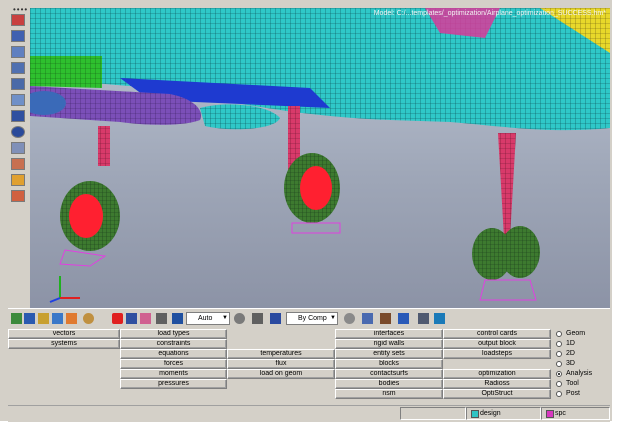 The width and height of the screenshot is (618, 422). Describe the element at coordinates (173, 354) in the screenshot. I see `equations-button: equations` at that location.